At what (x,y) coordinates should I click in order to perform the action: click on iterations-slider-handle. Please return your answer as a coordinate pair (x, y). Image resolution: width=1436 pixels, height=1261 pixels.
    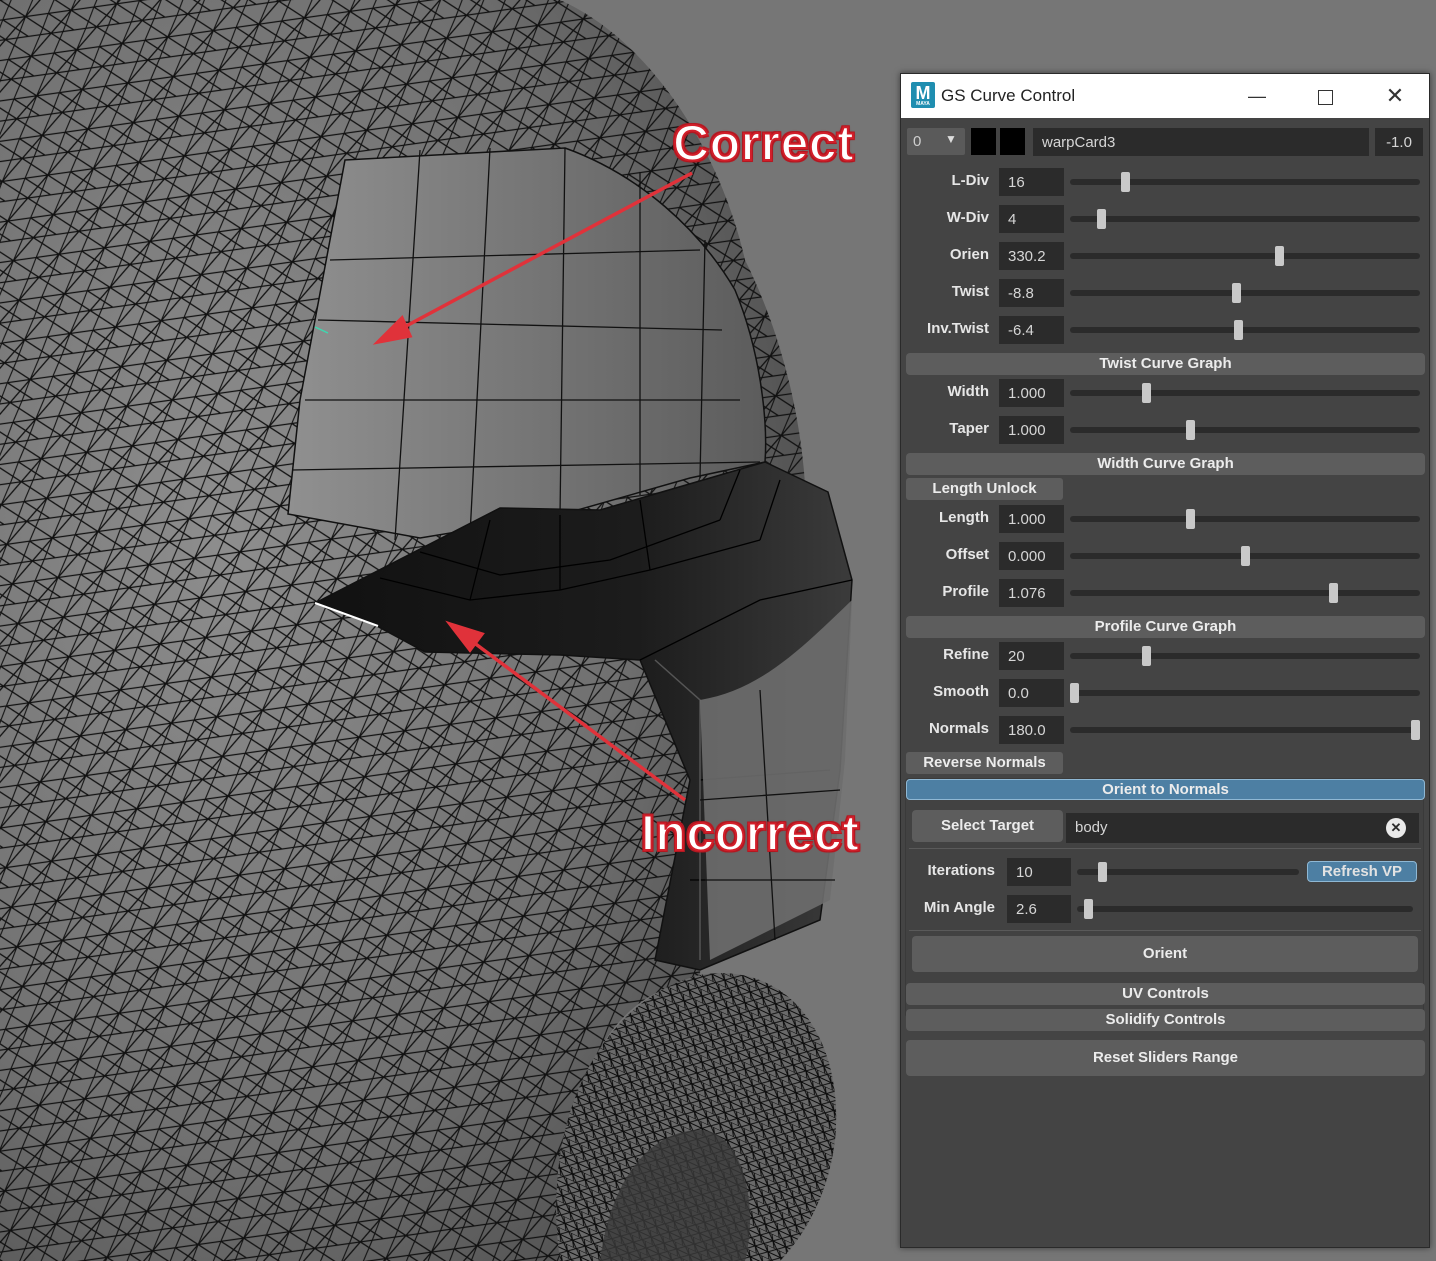
    Looking at the image, I should click on (1103, 872).